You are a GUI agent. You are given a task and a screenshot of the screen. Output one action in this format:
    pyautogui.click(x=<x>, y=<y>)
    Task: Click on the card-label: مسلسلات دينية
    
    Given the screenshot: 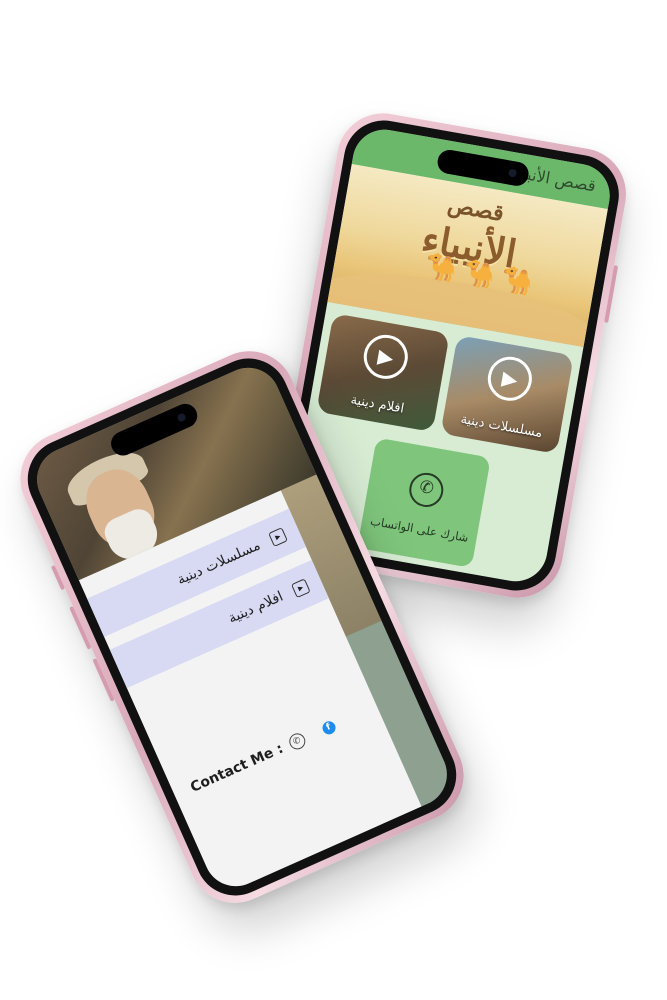 What is the action you would take?
    pyautogui.click(x=501, y=426)
    